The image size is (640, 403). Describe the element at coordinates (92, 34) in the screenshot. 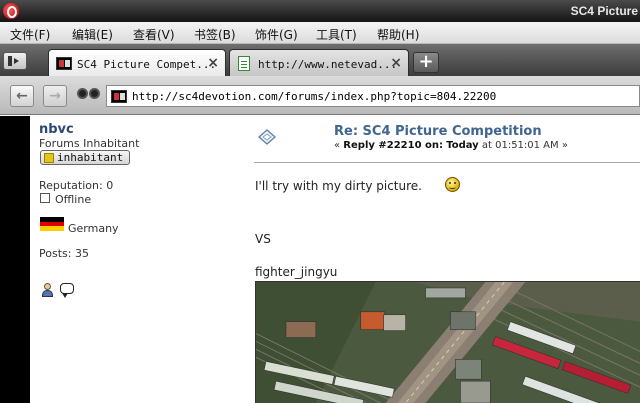

I see `menu-edit: 编辑(E)` at that location.